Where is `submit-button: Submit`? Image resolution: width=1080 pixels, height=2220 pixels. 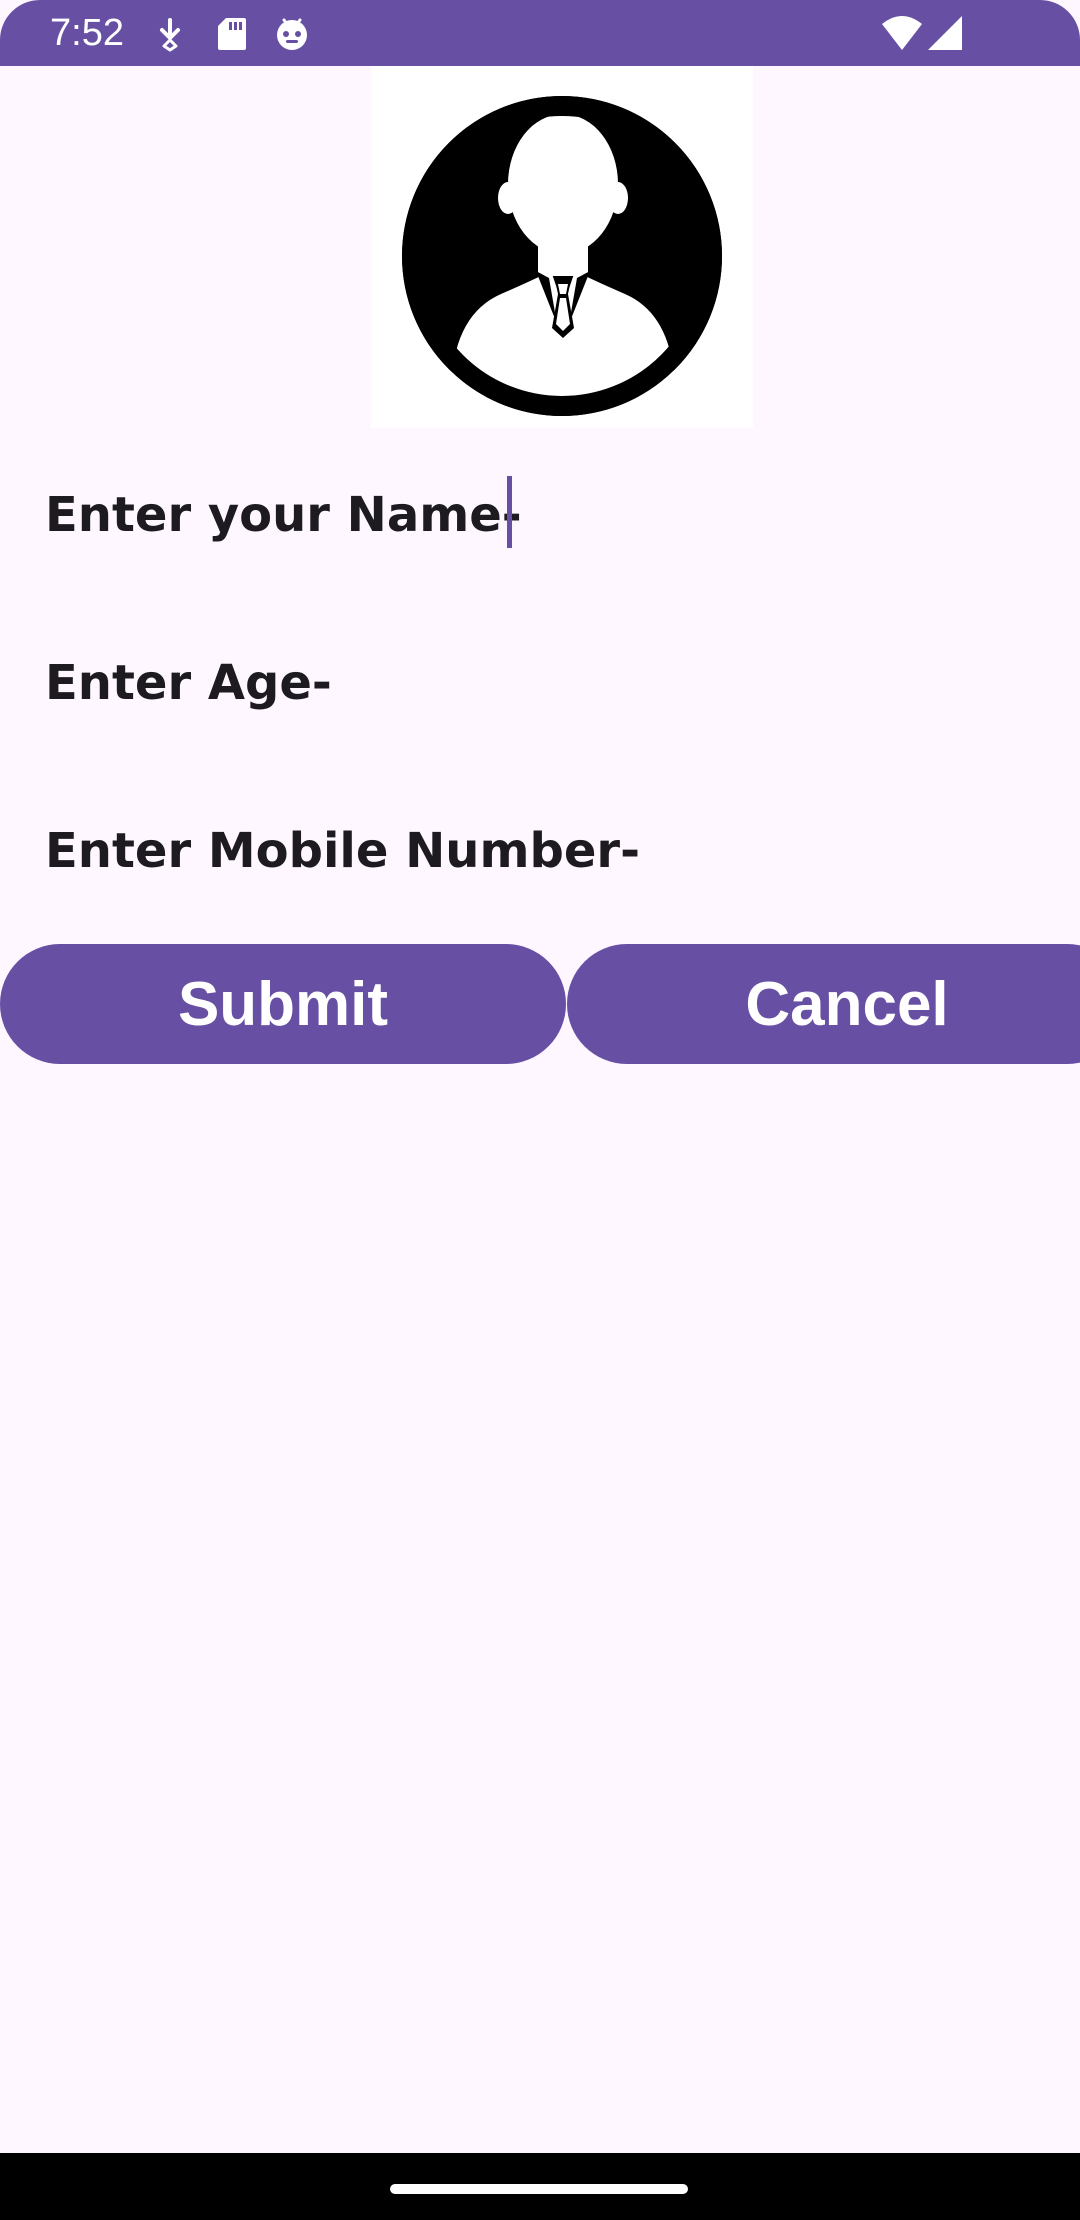 submit-button: Submit is located at coordinates (283, 1004).